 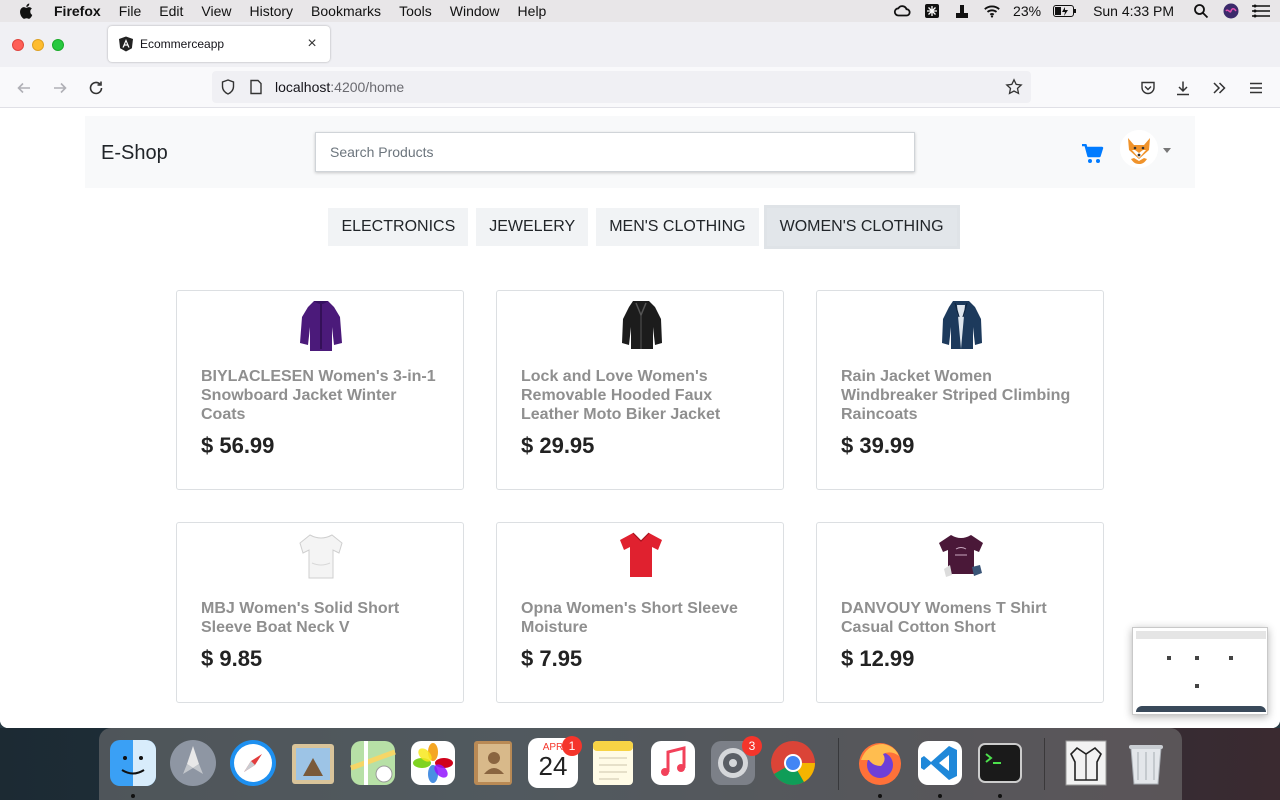 What do you see at coordinates (932, 11) in the screenshot?
I see `snowflake-app-icon` at bounding box center [932, 11].